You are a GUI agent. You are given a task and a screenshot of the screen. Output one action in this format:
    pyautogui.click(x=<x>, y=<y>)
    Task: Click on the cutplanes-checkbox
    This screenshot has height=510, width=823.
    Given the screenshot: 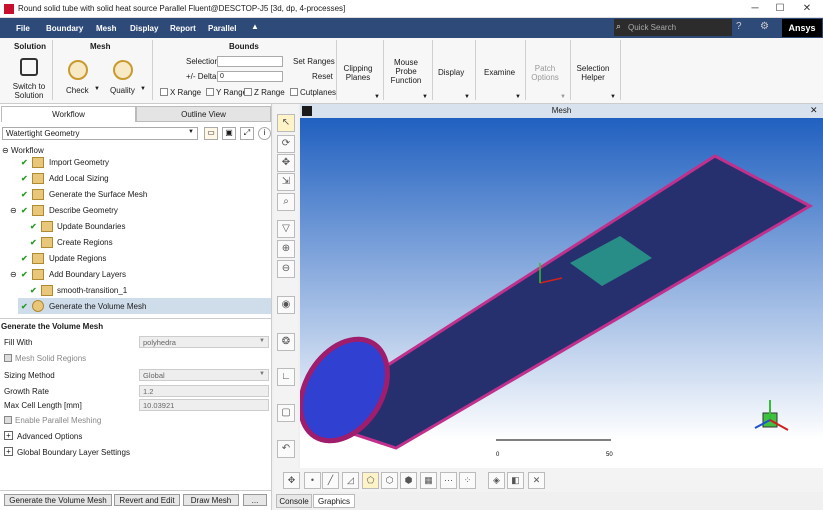 What is the action you would take?
    pyautogui.click(x=294, y=92)
    